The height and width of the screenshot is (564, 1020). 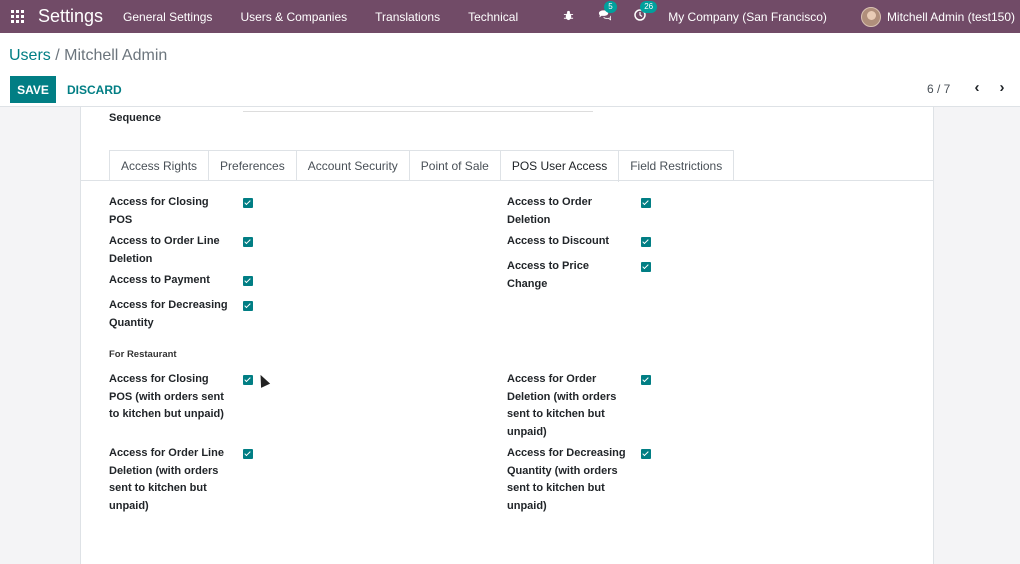 I want to click on field-label-order-line-deletion: Access to Order Line Deletion, so click(x=164, y=250).